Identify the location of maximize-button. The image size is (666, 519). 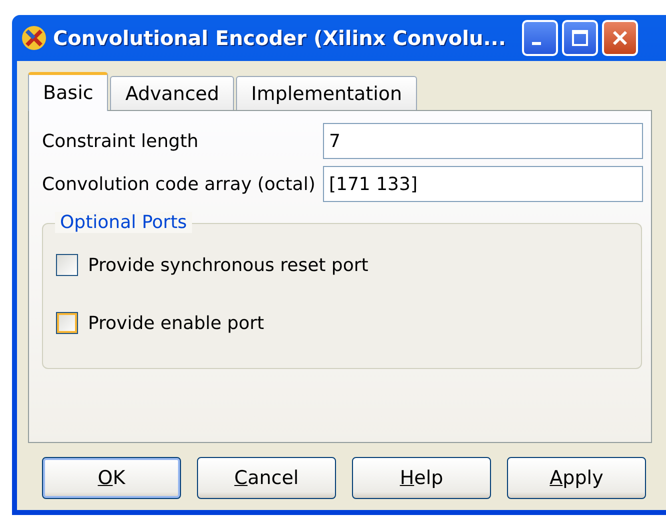
(580, 38).